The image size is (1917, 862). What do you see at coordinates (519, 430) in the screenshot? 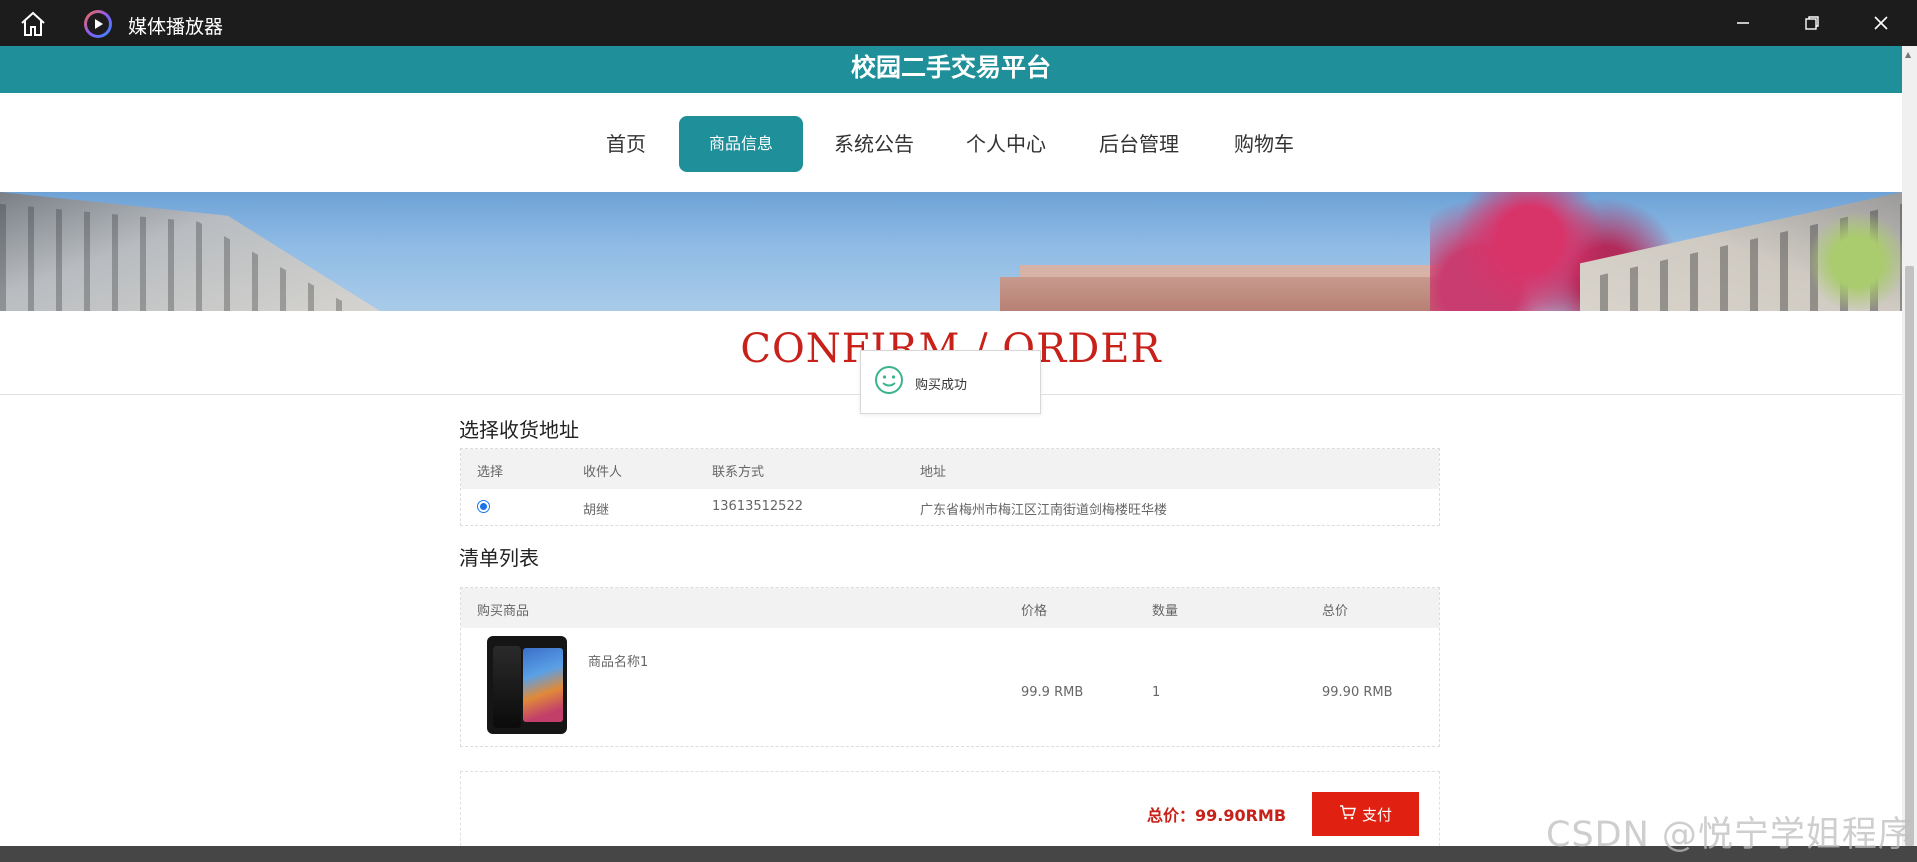
I see `address-section-title: 选择收货地址` at bounding box center [519, 430].